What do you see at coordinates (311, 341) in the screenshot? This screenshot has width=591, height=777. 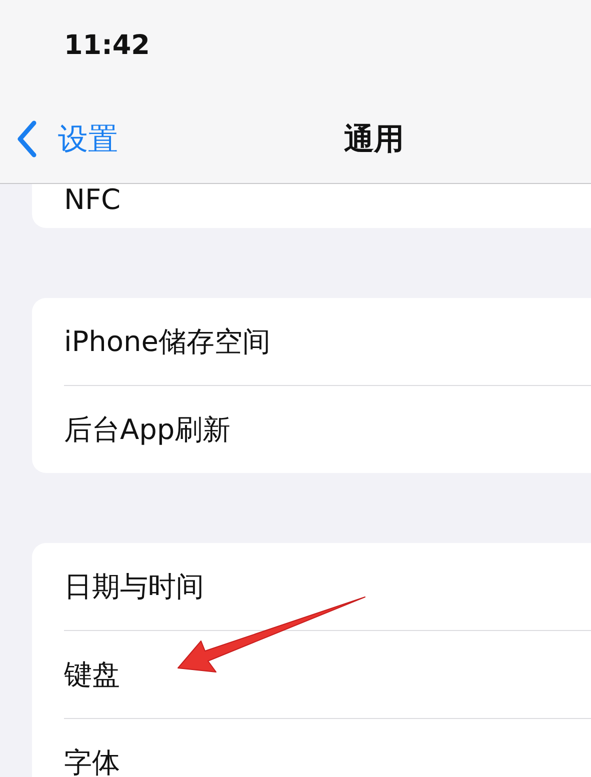 I see `settings-row: iPhone储存空间` at bounding box center [311, 341].